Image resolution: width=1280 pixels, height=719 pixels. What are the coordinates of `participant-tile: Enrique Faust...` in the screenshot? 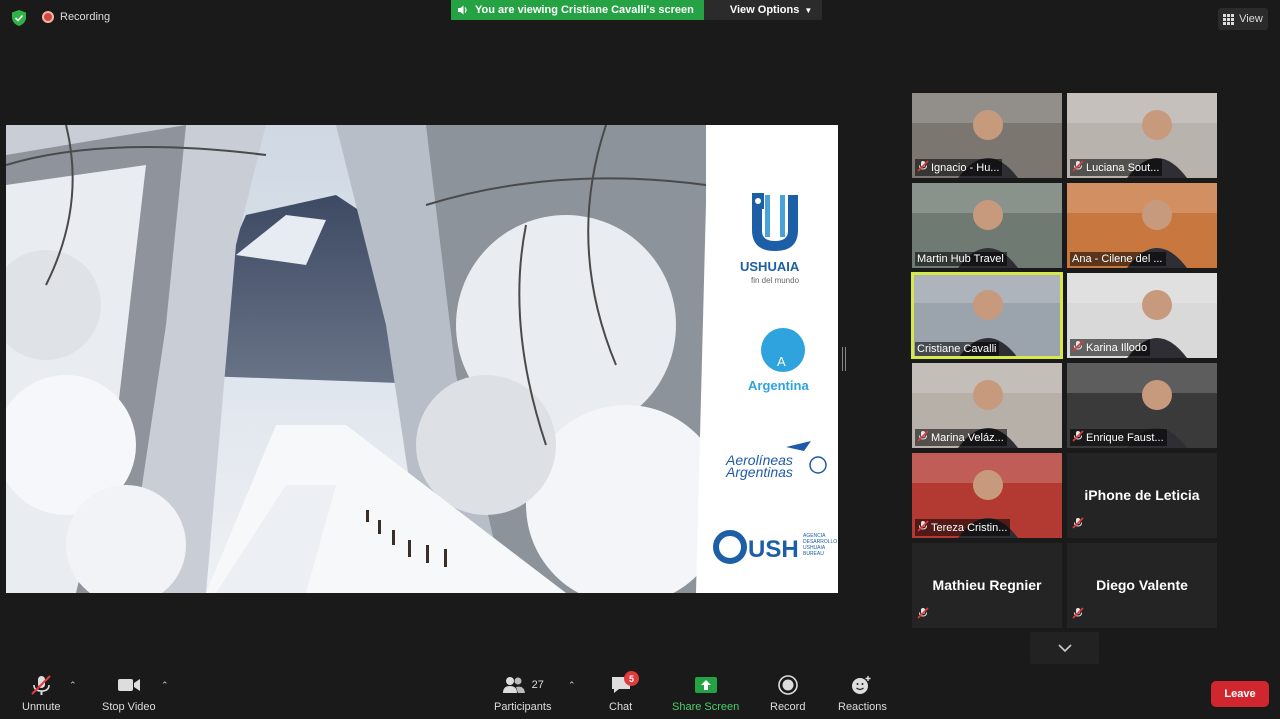 It's located at (1142, 405).